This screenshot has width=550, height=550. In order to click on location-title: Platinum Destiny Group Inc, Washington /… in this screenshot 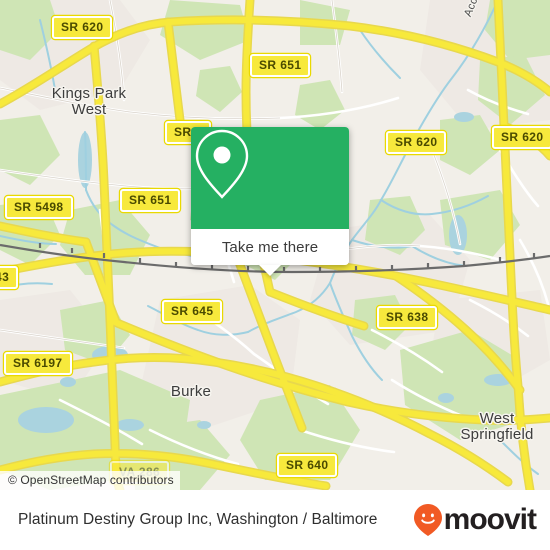, I will do `click(198, 519)`.